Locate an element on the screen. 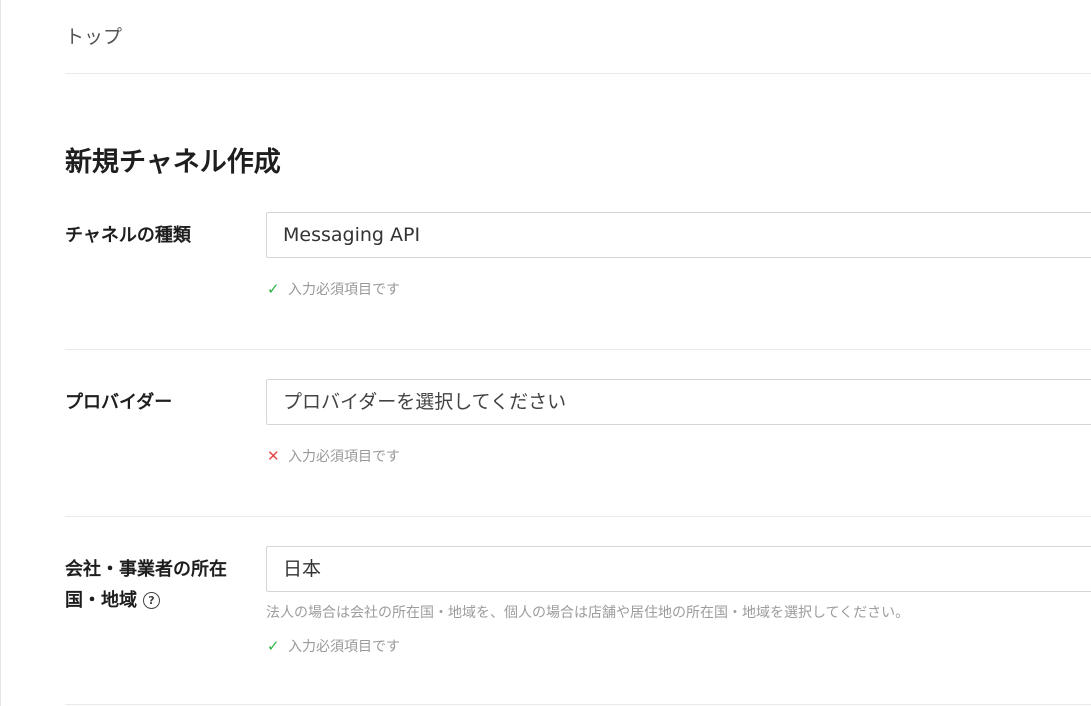  country-value: 日本 is located at coordinates (302, 569).